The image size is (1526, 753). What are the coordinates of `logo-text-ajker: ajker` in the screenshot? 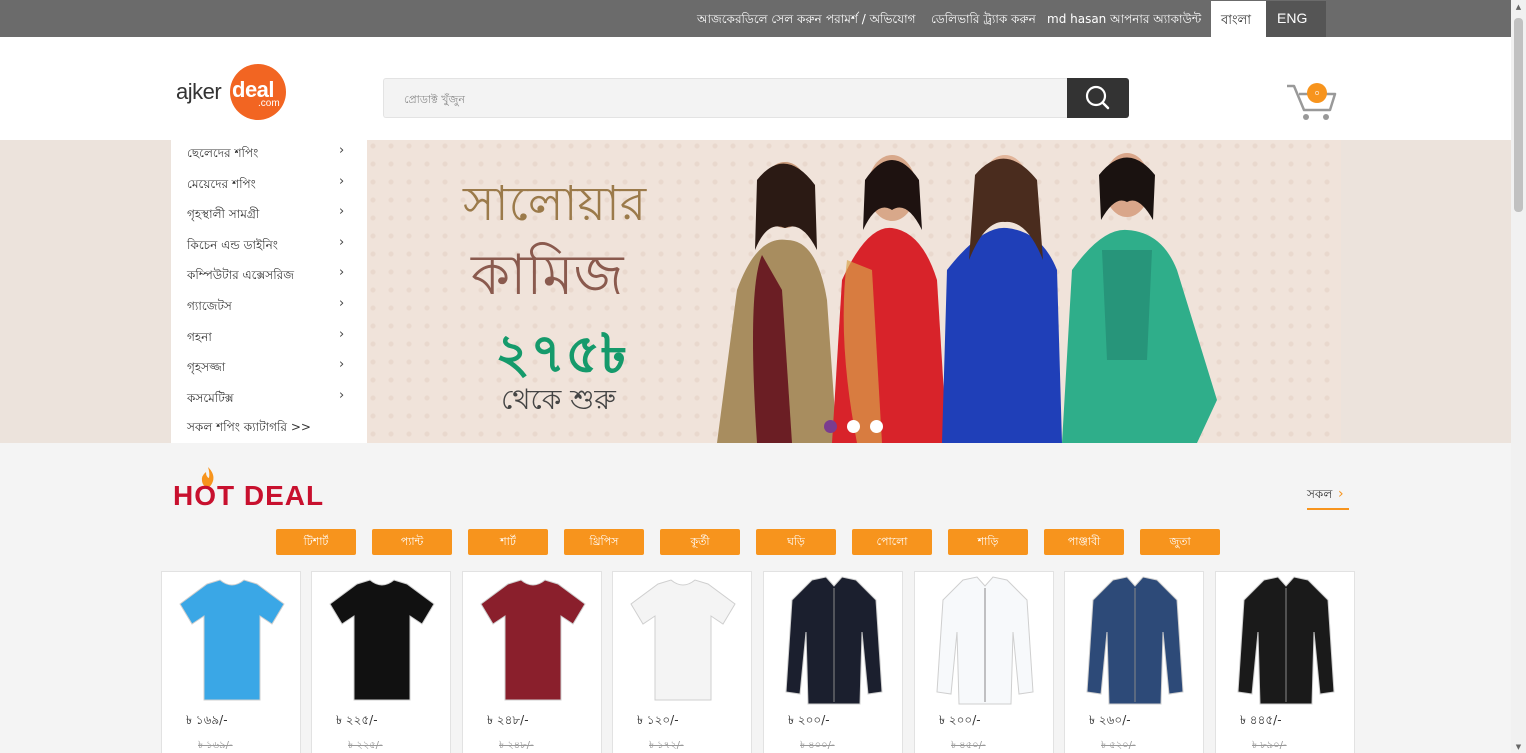 It's located at (199, 91).